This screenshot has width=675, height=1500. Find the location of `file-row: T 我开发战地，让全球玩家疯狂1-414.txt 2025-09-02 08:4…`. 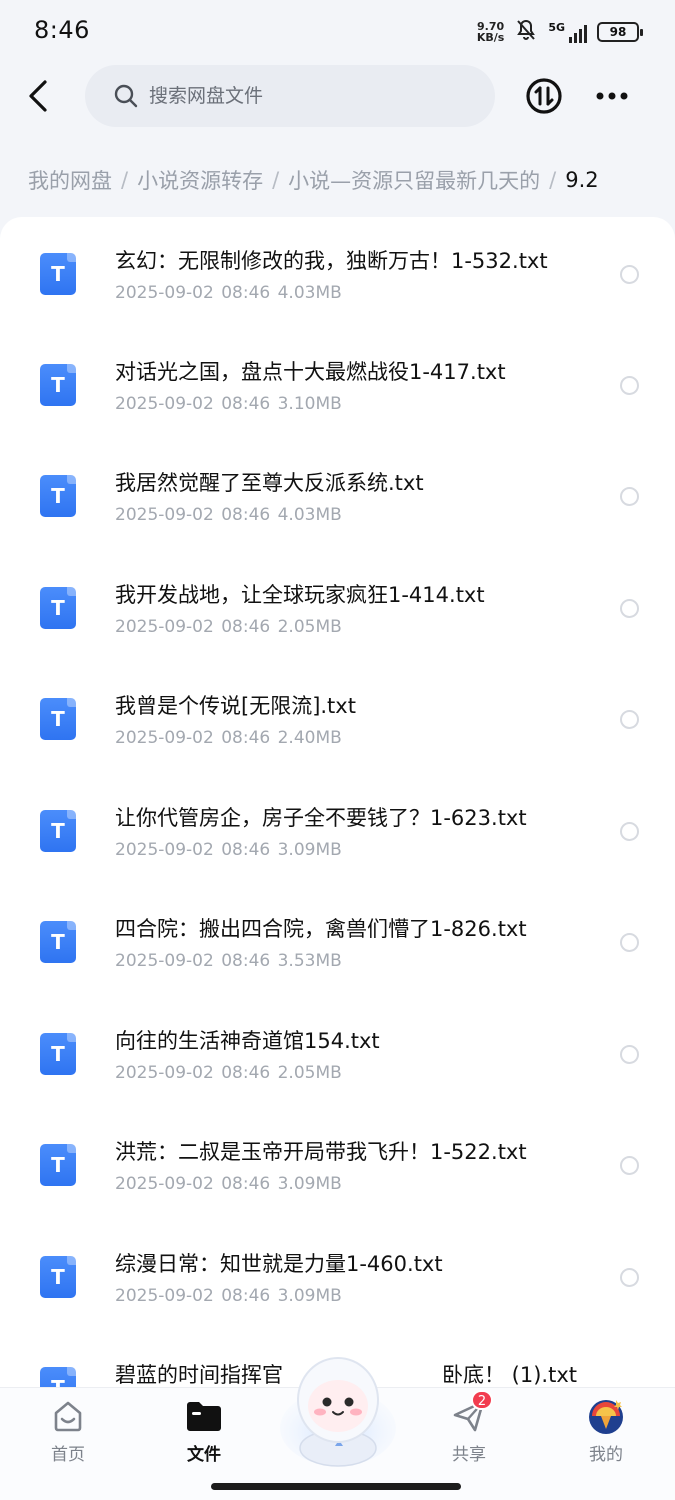

file-row: T 我开发战地，让全球玩家疯狂1-414.txt 2025-09-02 08:4… is located at coordinates (337, 606).